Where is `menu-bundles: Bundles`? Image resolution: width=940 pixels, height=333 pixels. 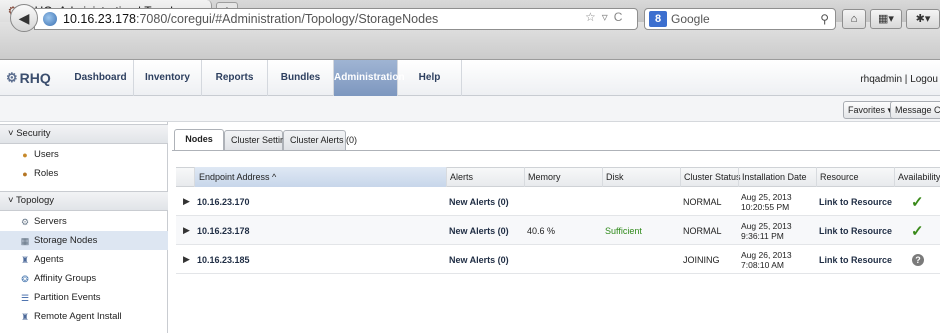 menu-bundles: Bundles is located at coordinates (301, 78).